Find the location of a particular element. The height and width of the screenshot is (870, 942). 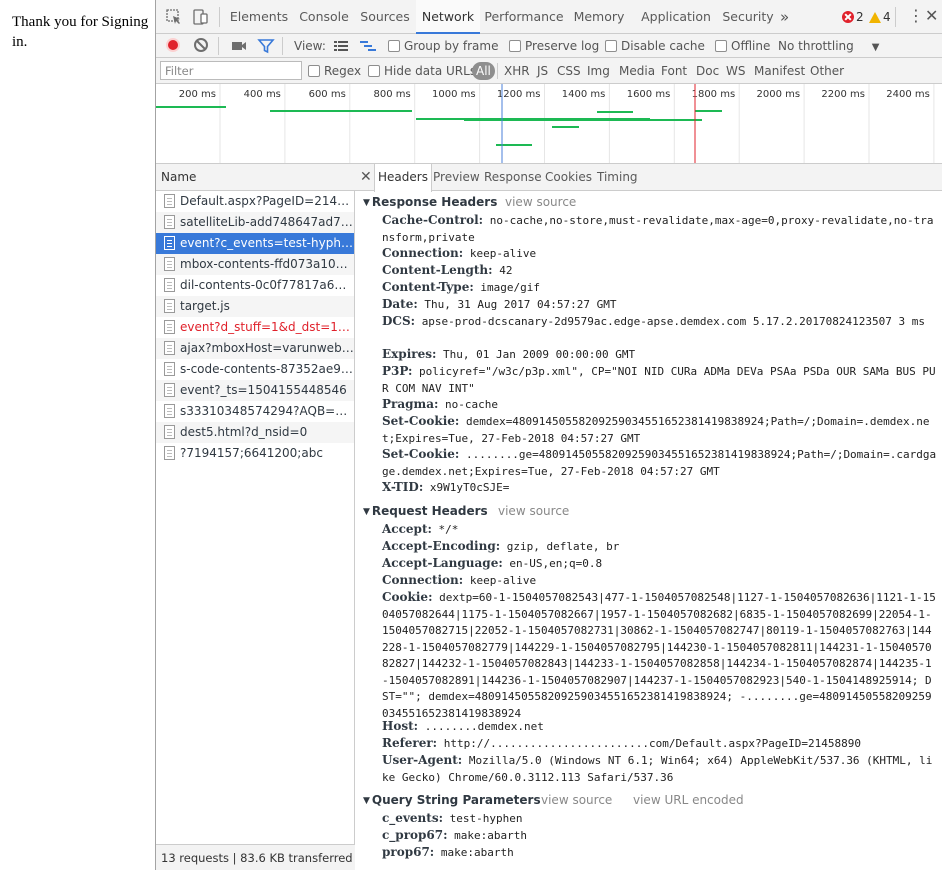

request-row: dest5.html?d_nsid=0 is located at coordinates (255, 432).